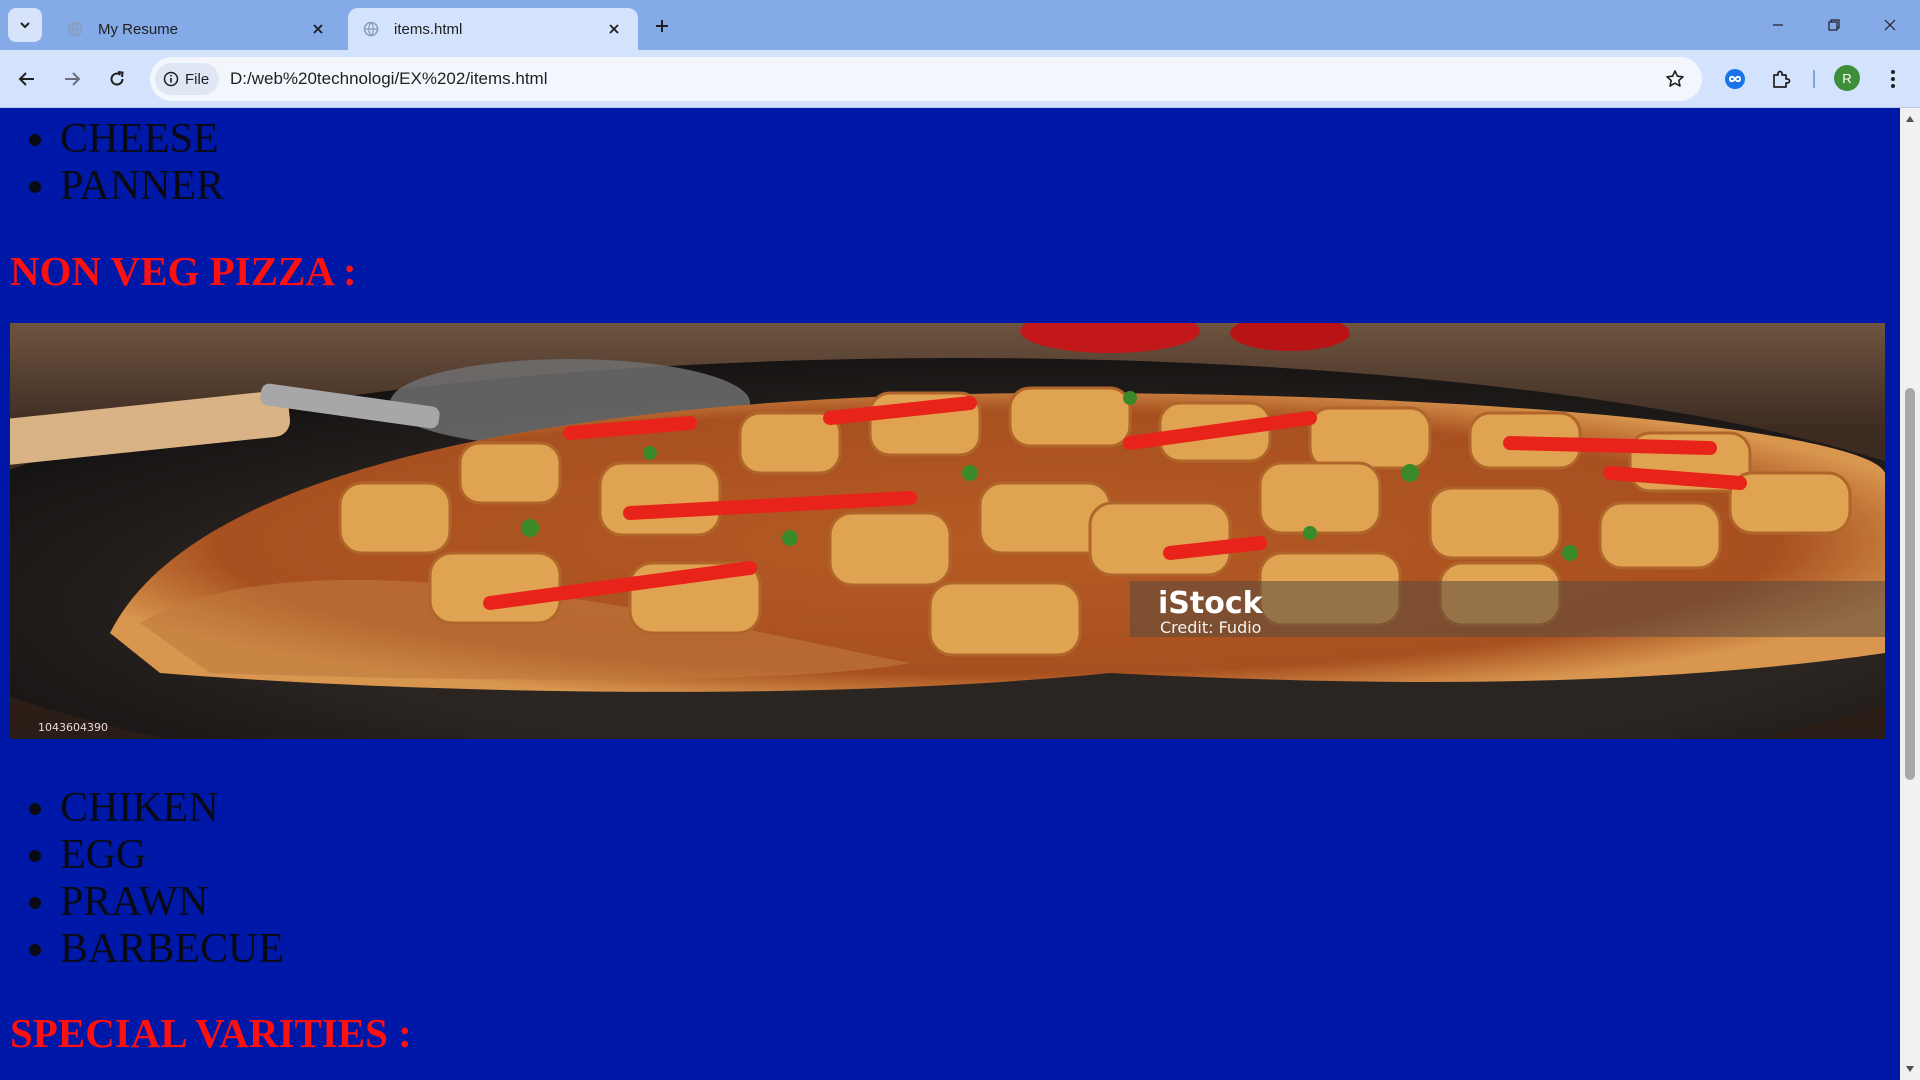 Image resolution: width=1920 pixels, height=1080 pixels. What do you see at coordinates (1814, 79) in the screenshot?
I see `toolbar-divider` at bounding box center [1814, 79].